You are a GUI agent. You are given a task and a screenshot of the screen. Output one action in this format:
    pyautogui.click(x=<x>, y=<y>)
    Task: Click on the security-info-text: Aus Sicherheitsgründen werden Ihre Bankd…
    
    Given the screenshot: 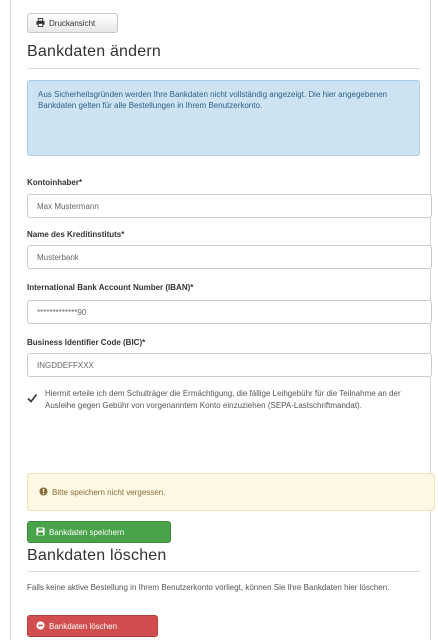 What is the action you would take?
    pyautogui.click(x=213, y=100)
    